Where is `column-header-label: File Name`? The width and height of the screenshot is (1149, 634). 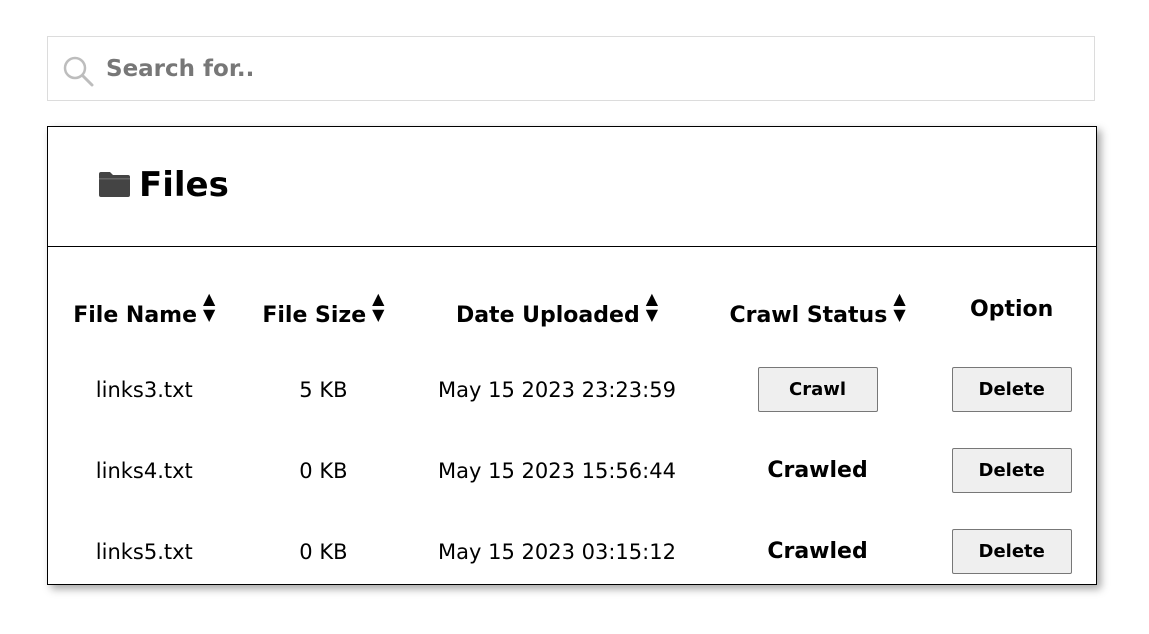
column-header-label: File Name is located at coordinates (135, 315).